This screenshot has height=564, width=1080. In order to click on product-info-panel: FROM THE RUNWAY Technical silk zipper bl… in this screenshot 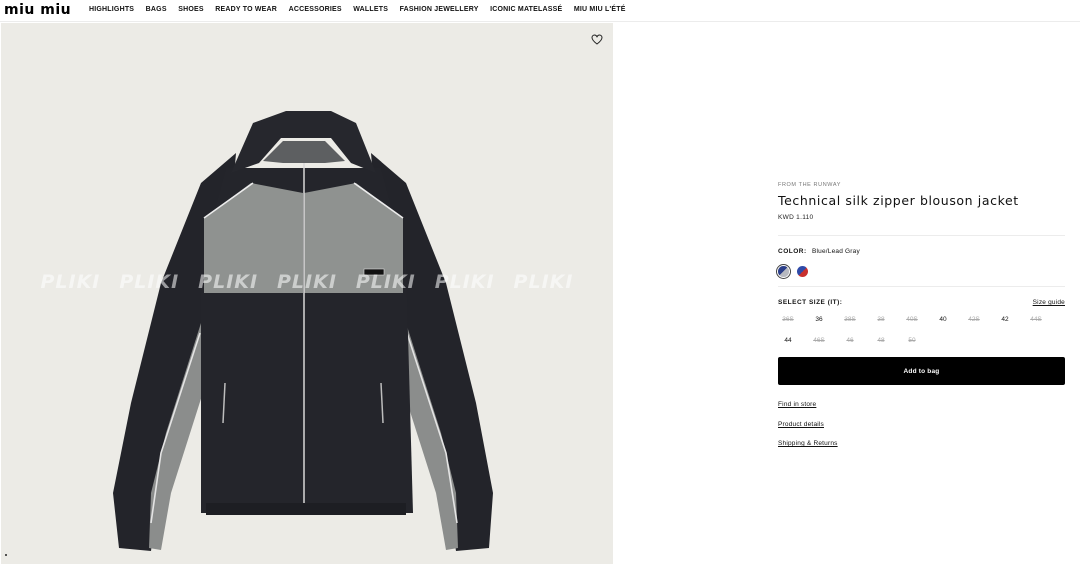, I will do `click(921, 321)`.